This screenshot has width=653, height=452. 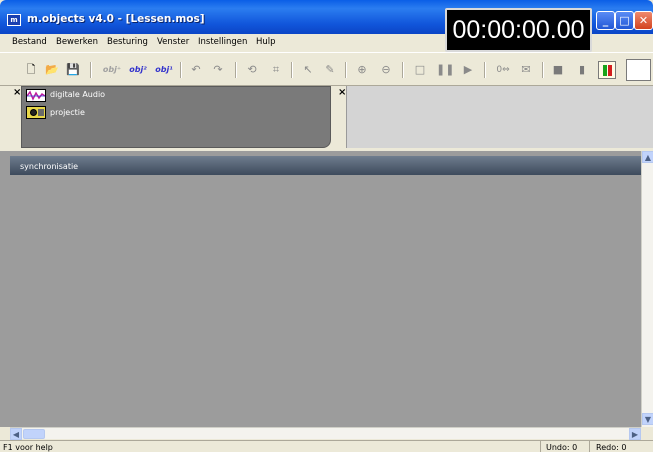 I want to click on rotate-icon: ⟲, so click(x=252, y=70).